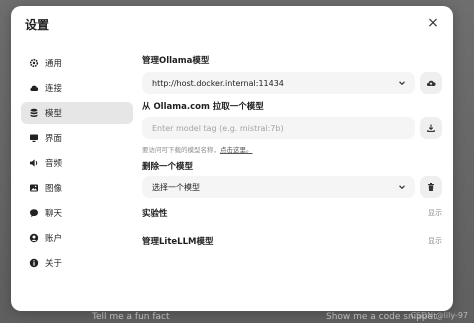 The height and width of the screenshot is (323, 474). Describe the element at coordinates (292, 241) in the screenshot. I see `litellm-row: 管理LiteLLM模型 显示` at that location.